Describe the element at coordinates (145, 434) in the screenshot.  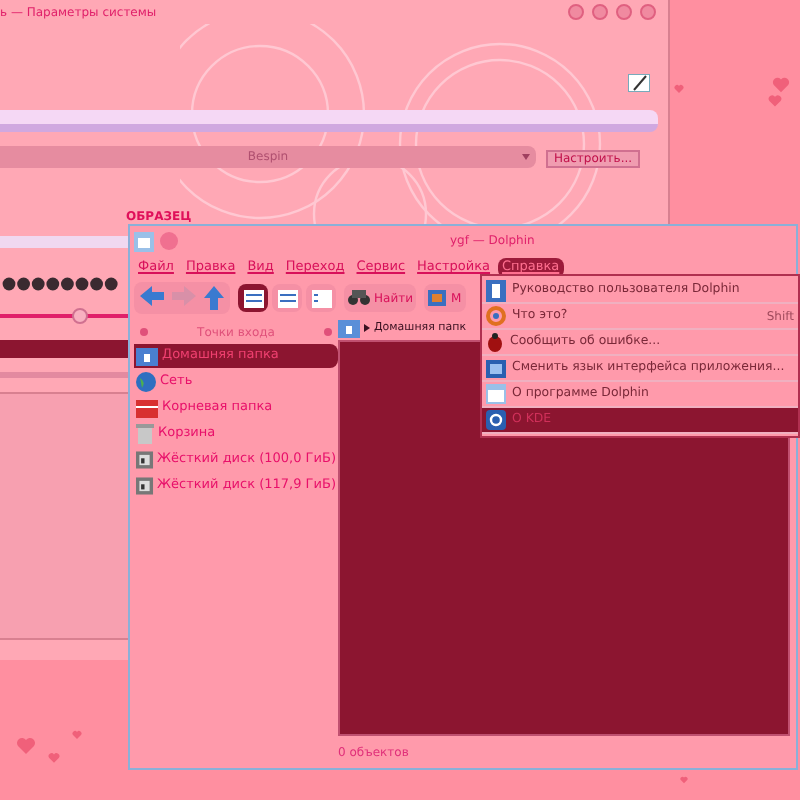
I see `trash-icon` at that location.